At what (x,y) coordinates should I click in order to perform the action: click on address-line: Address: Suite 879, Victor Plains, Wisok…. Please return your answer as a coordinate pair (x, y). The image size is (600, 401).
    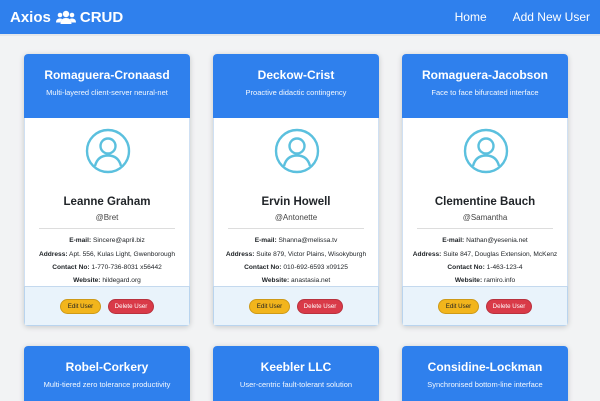
    Looking at the image, I should click on (296, 254).